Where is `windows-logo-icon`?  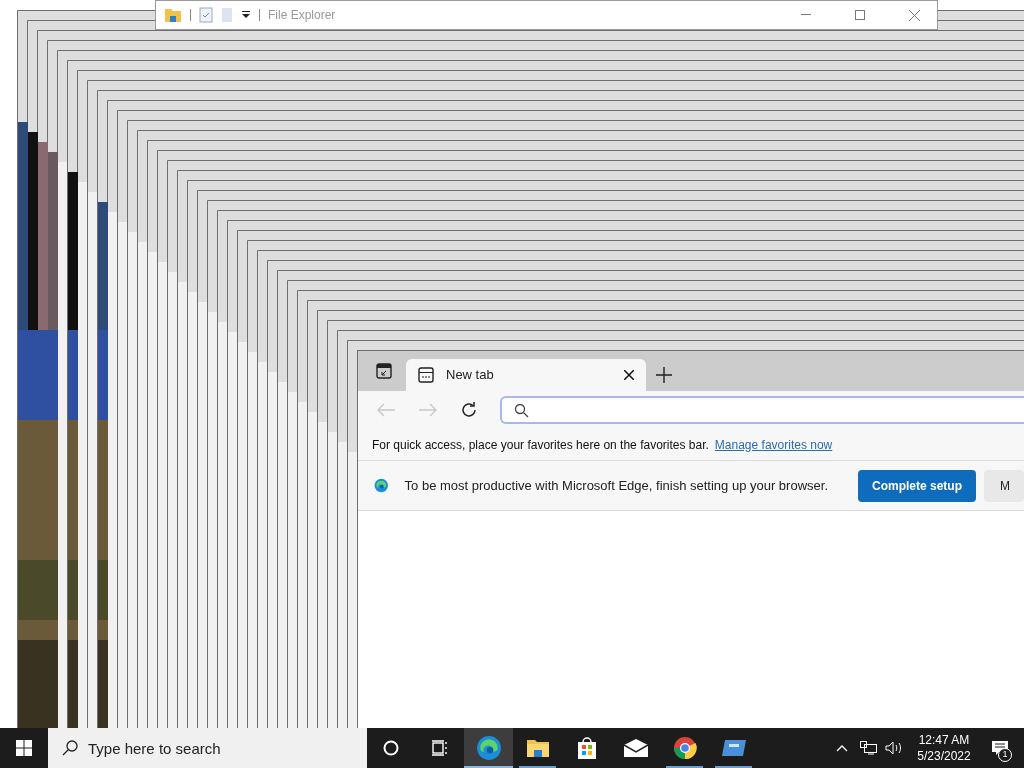
windows-logo-icon is located at coordinates (24, 748).